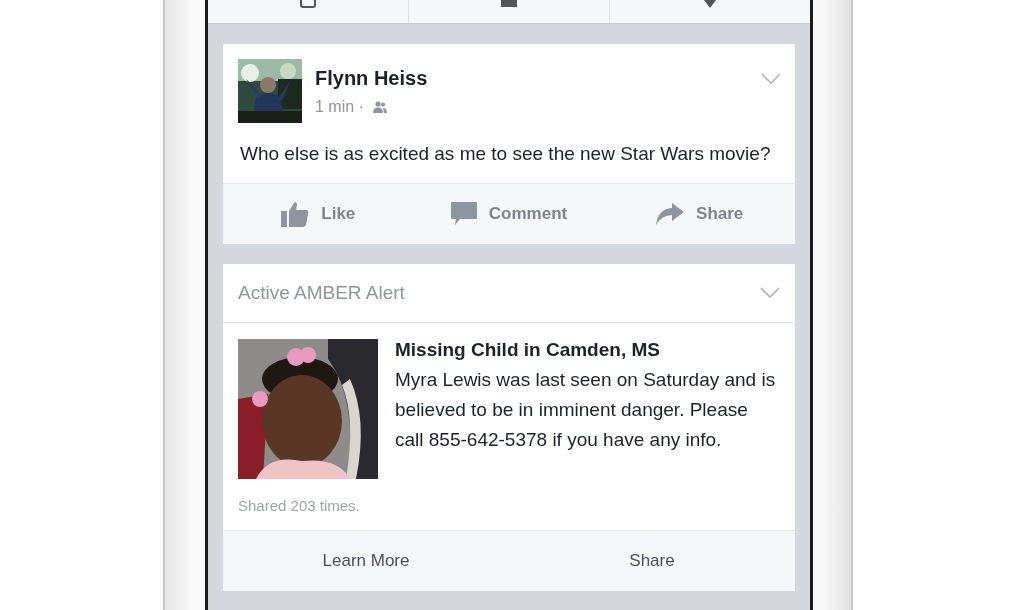  Describe the element at coordinates (318, 214) in the screenshot. I see `like-button: Like` at that location.